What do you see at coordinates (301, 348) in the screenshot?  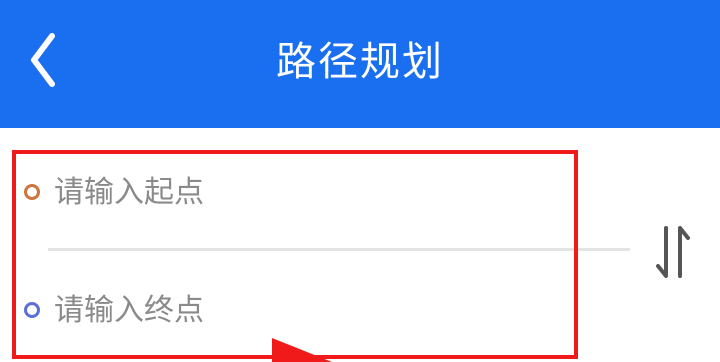 I see `annotation-arrow-icon` at bounding box center [301, 348].